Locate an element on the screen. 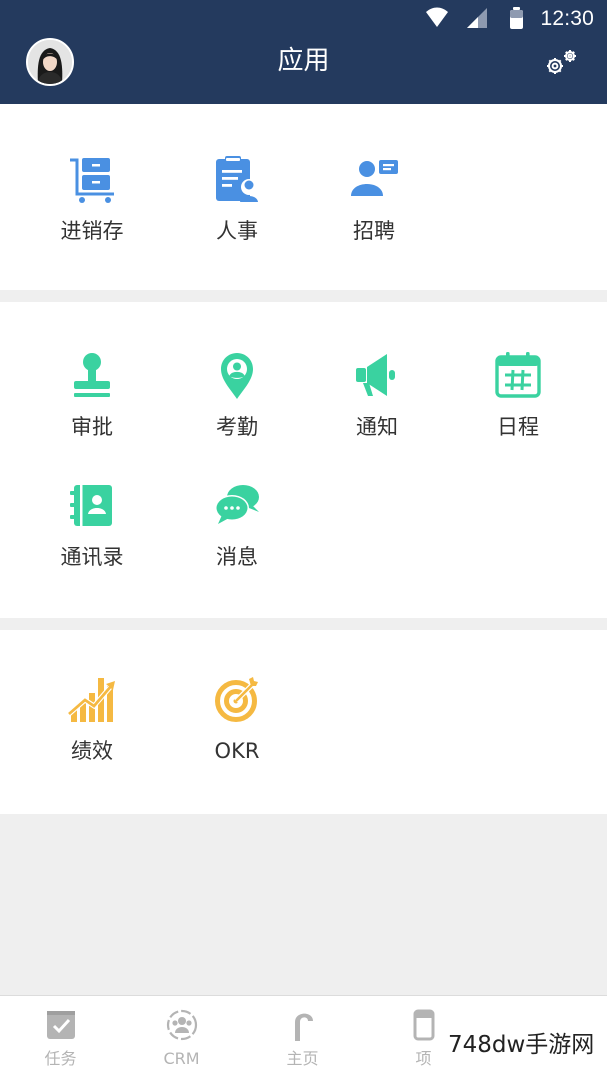 This screenshot has height=1080, width=607. tab-label: CRM is located at coordinates (181, 1058).